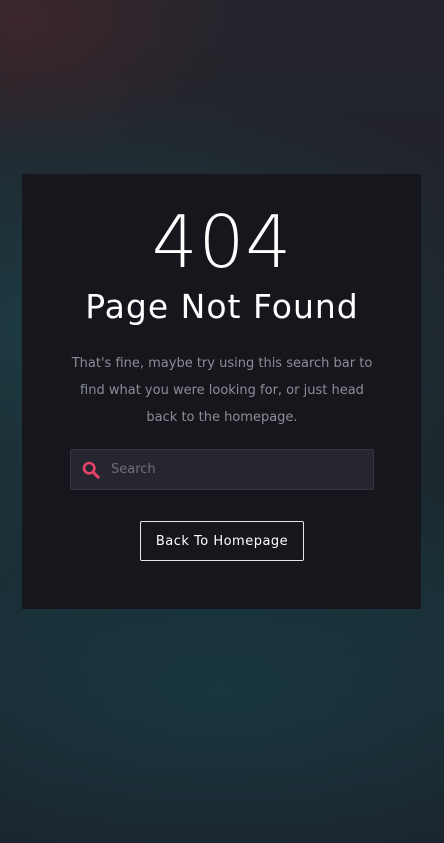 This screenshot has width=444, height=843. What do you see at coordinates (222, 541) in the screenshot?
I see `back-to-homepage-button: Back To Homepage` at bounding box center [222, 541].